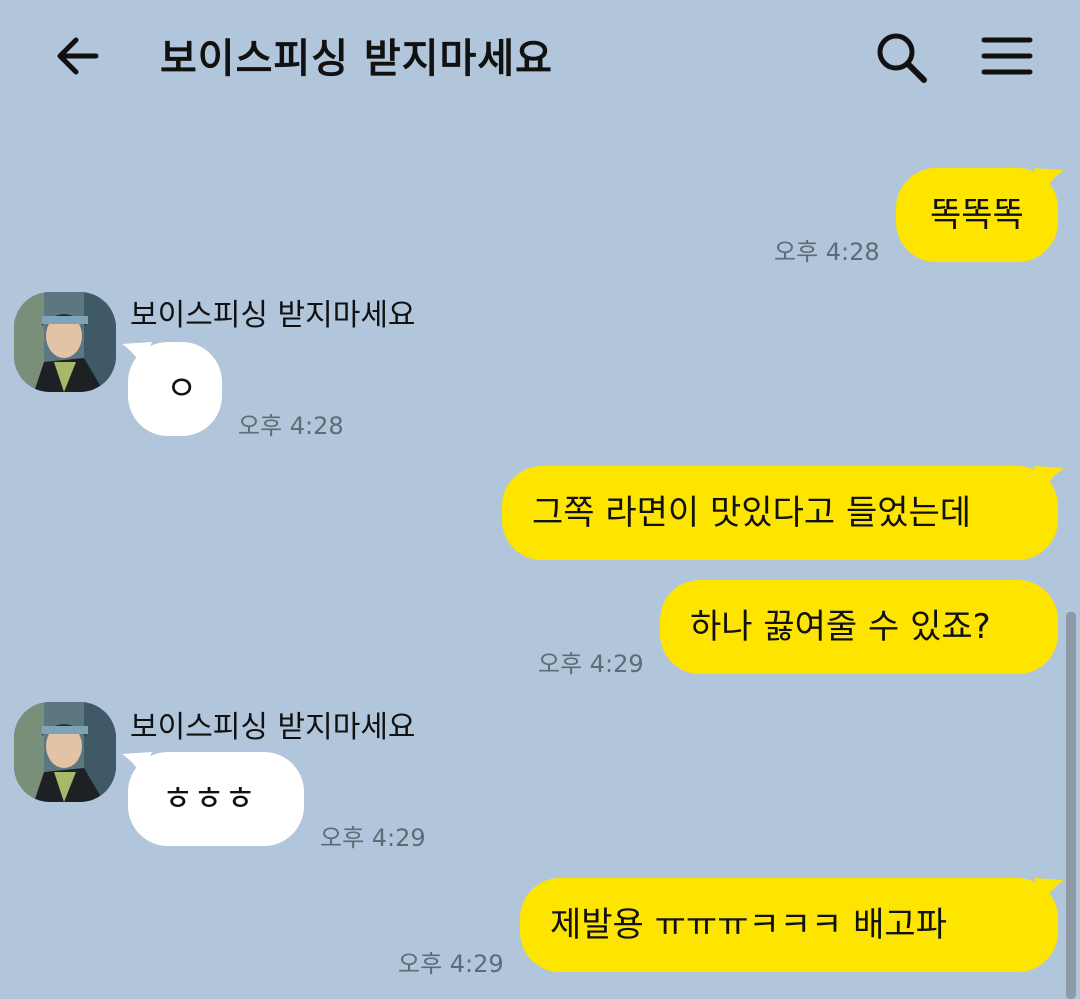 Image resolution: width=1080 pixels, height=999 pixels. I want to click on outgoing-message-bubble: 하나 끓여줄 수 있죠?, so click(859, 627).